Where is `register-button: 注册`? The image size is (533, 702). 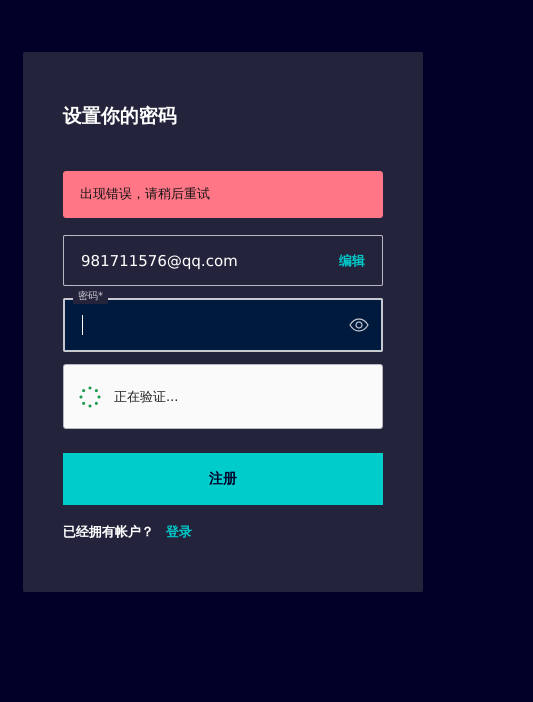 register-button: 注册 is located at coordinates (223, 479).